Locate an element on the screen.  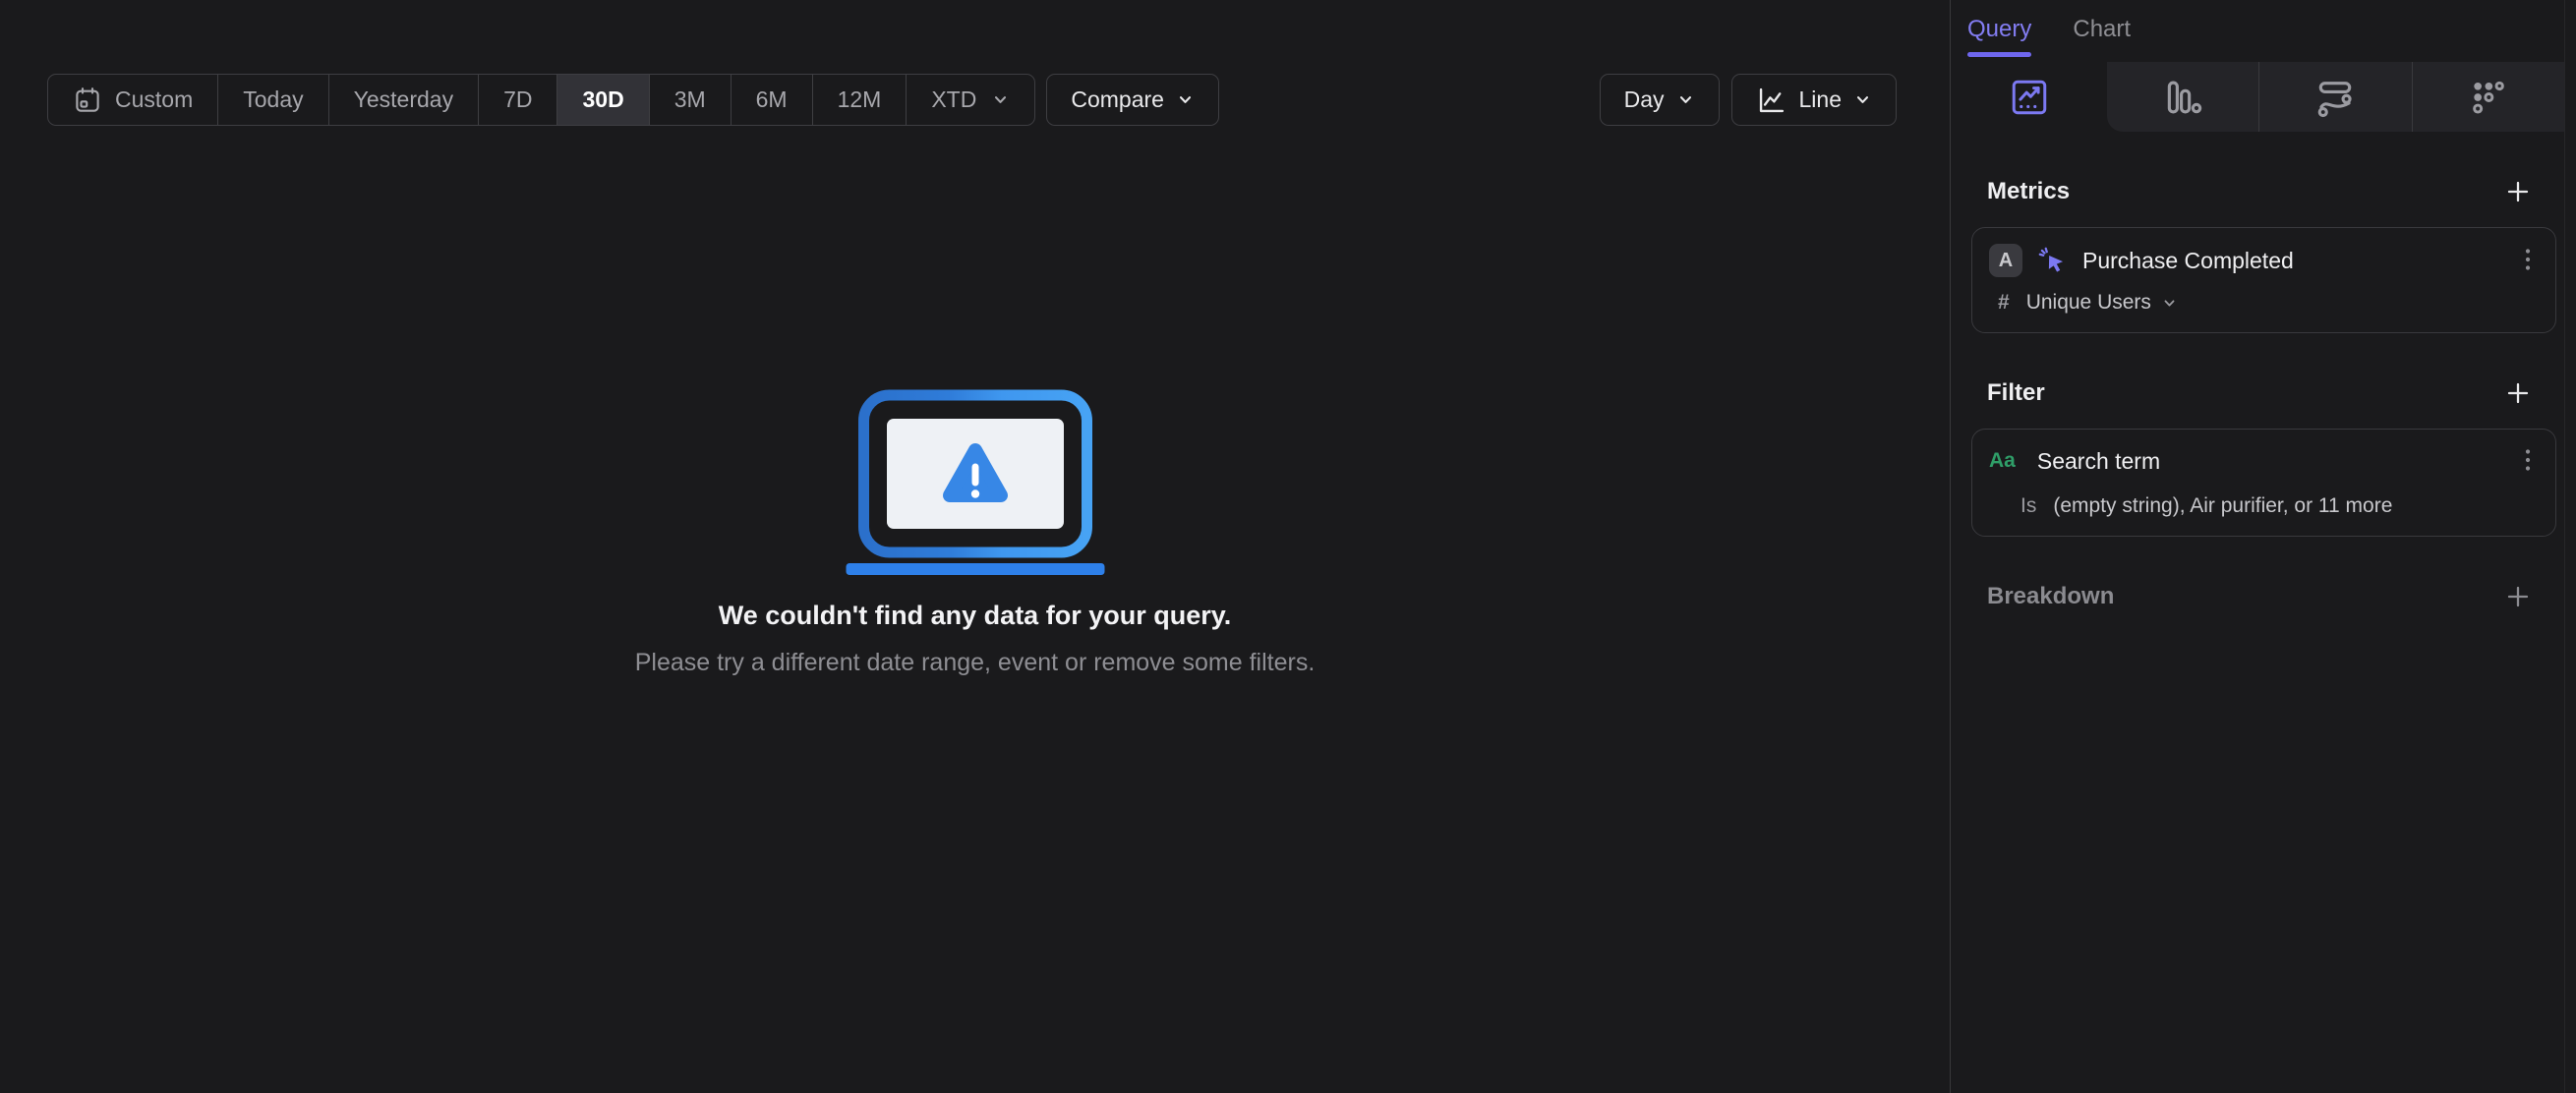
chart-display-controls: Day Line is located at coordinates (1742, 100).